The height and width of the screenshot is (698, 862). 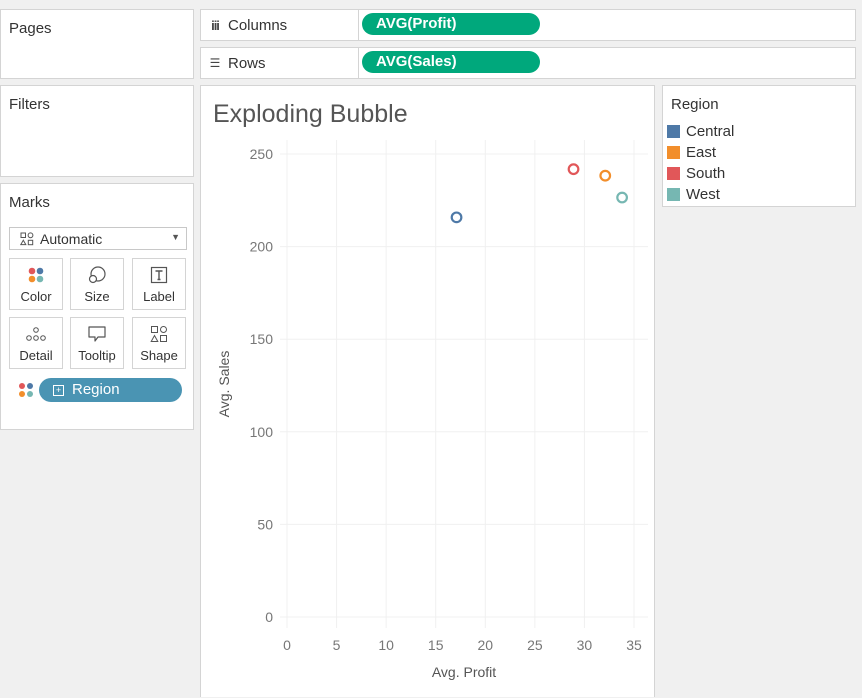 What do you see at coordinates (585, 645) in the screenshot?
I see `x-tick-label: 30` at bounding box center [585, 645].